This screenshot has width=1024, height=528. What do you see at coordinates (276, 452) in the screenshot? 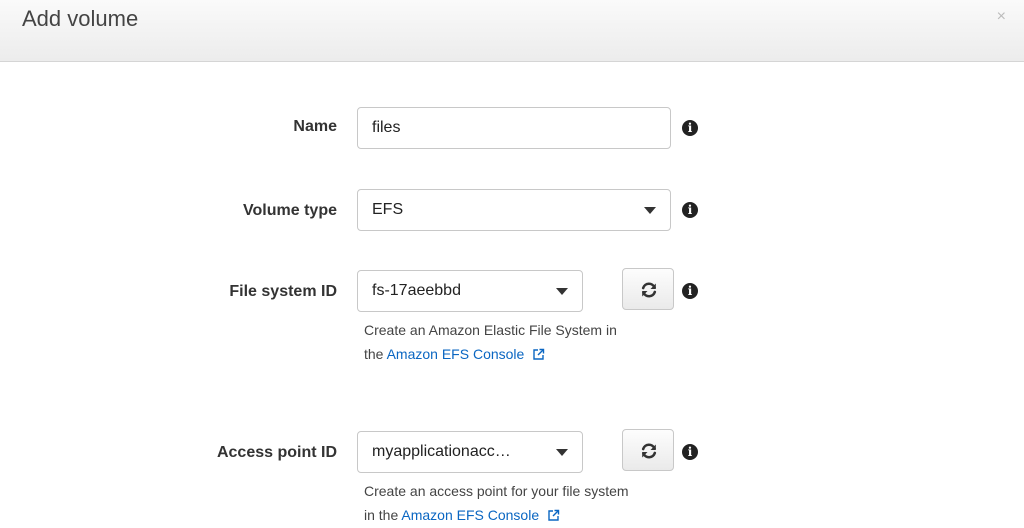
I see `access-point-id-label: Access point ID` at bounding box center [276, 452].